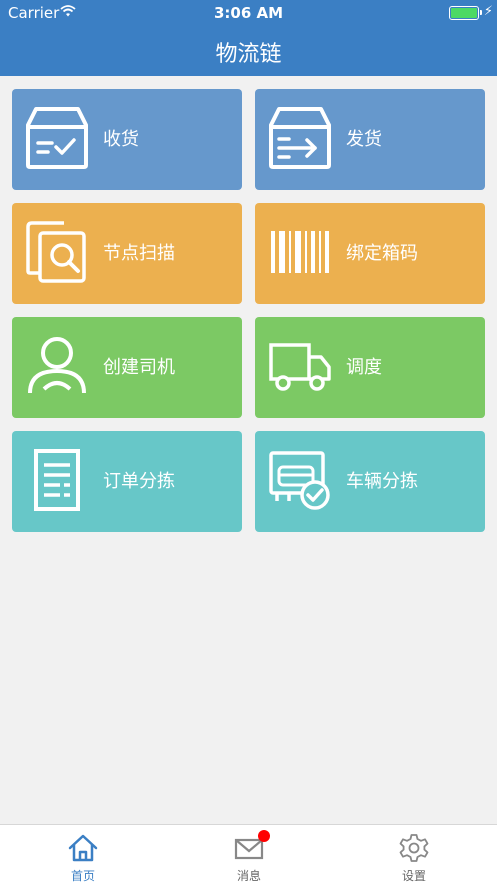 The image size is (497, 884). Describe the element at coordinates (465, 13) in the screenshot. I see `battery-icon` at that location.